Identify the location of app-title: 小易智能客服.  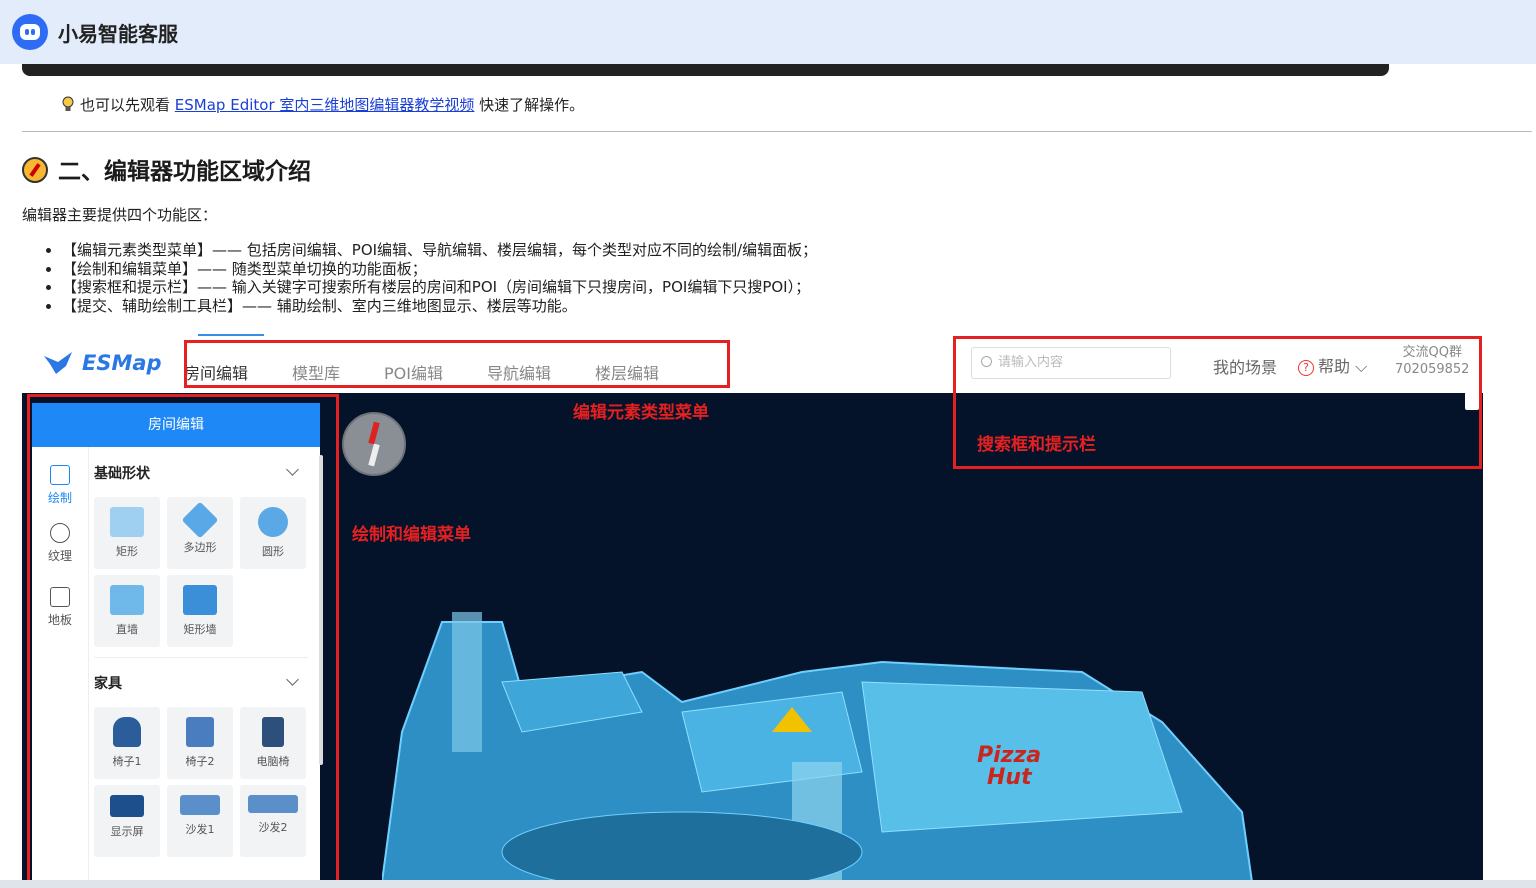
(118, 34).